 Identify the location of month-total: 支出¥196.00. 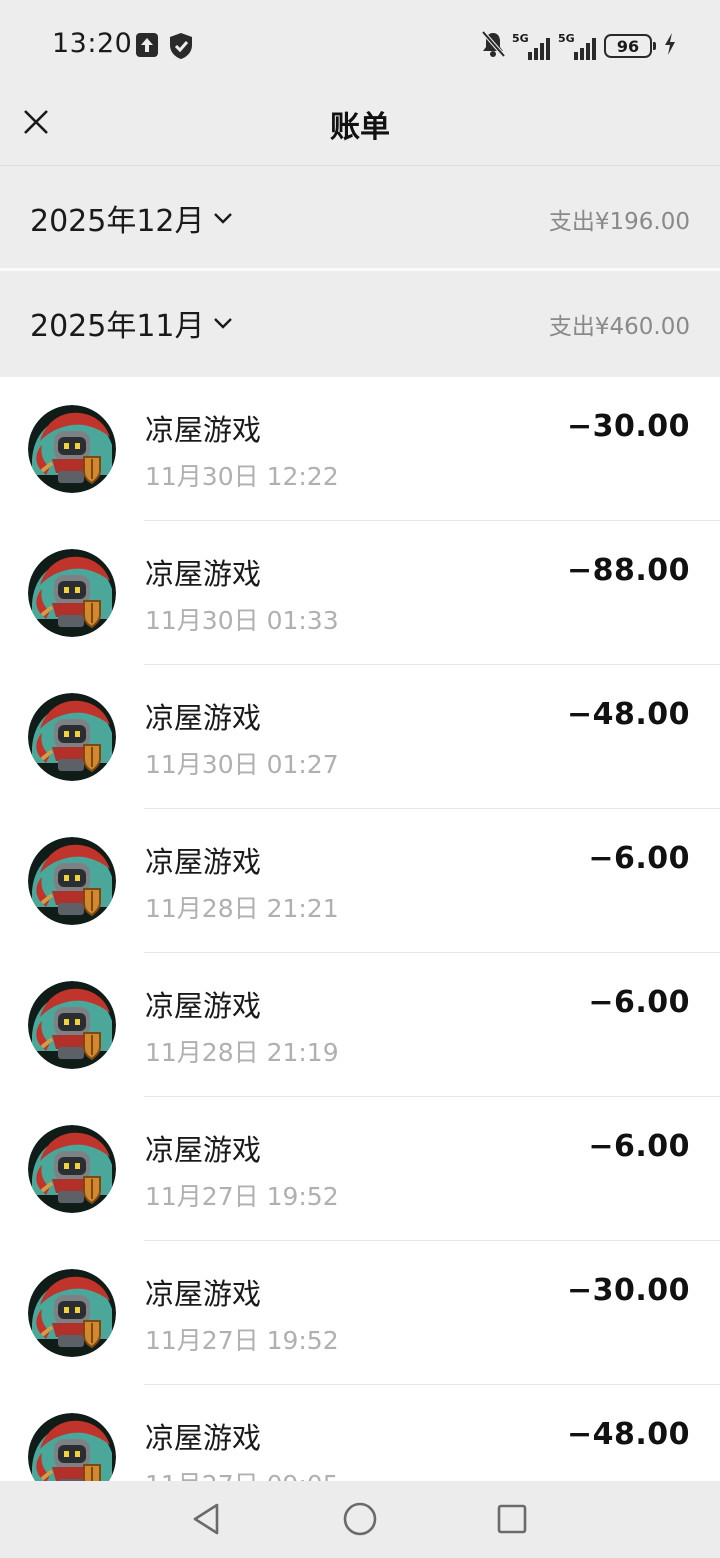
(619, 222).